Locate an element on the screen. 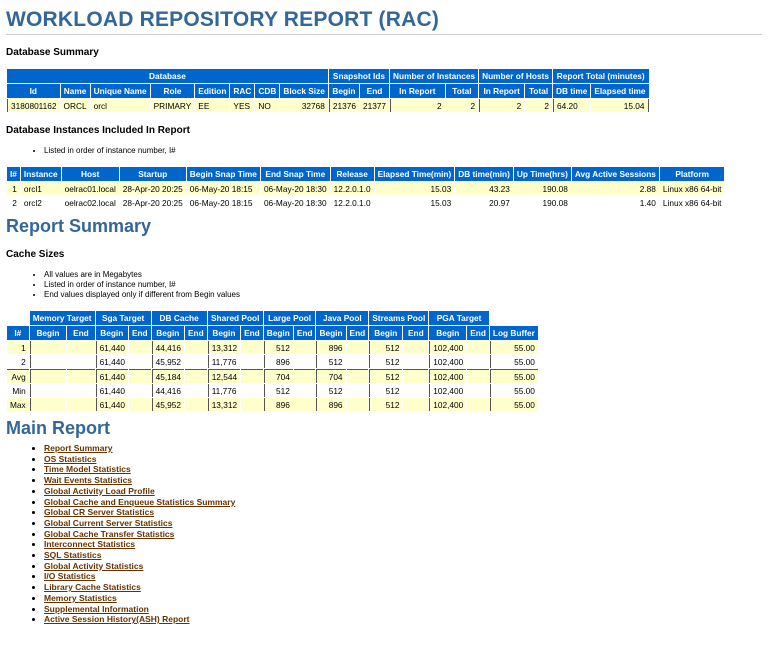  list-item: SQL Statistics is located at coordinates (403, 555).